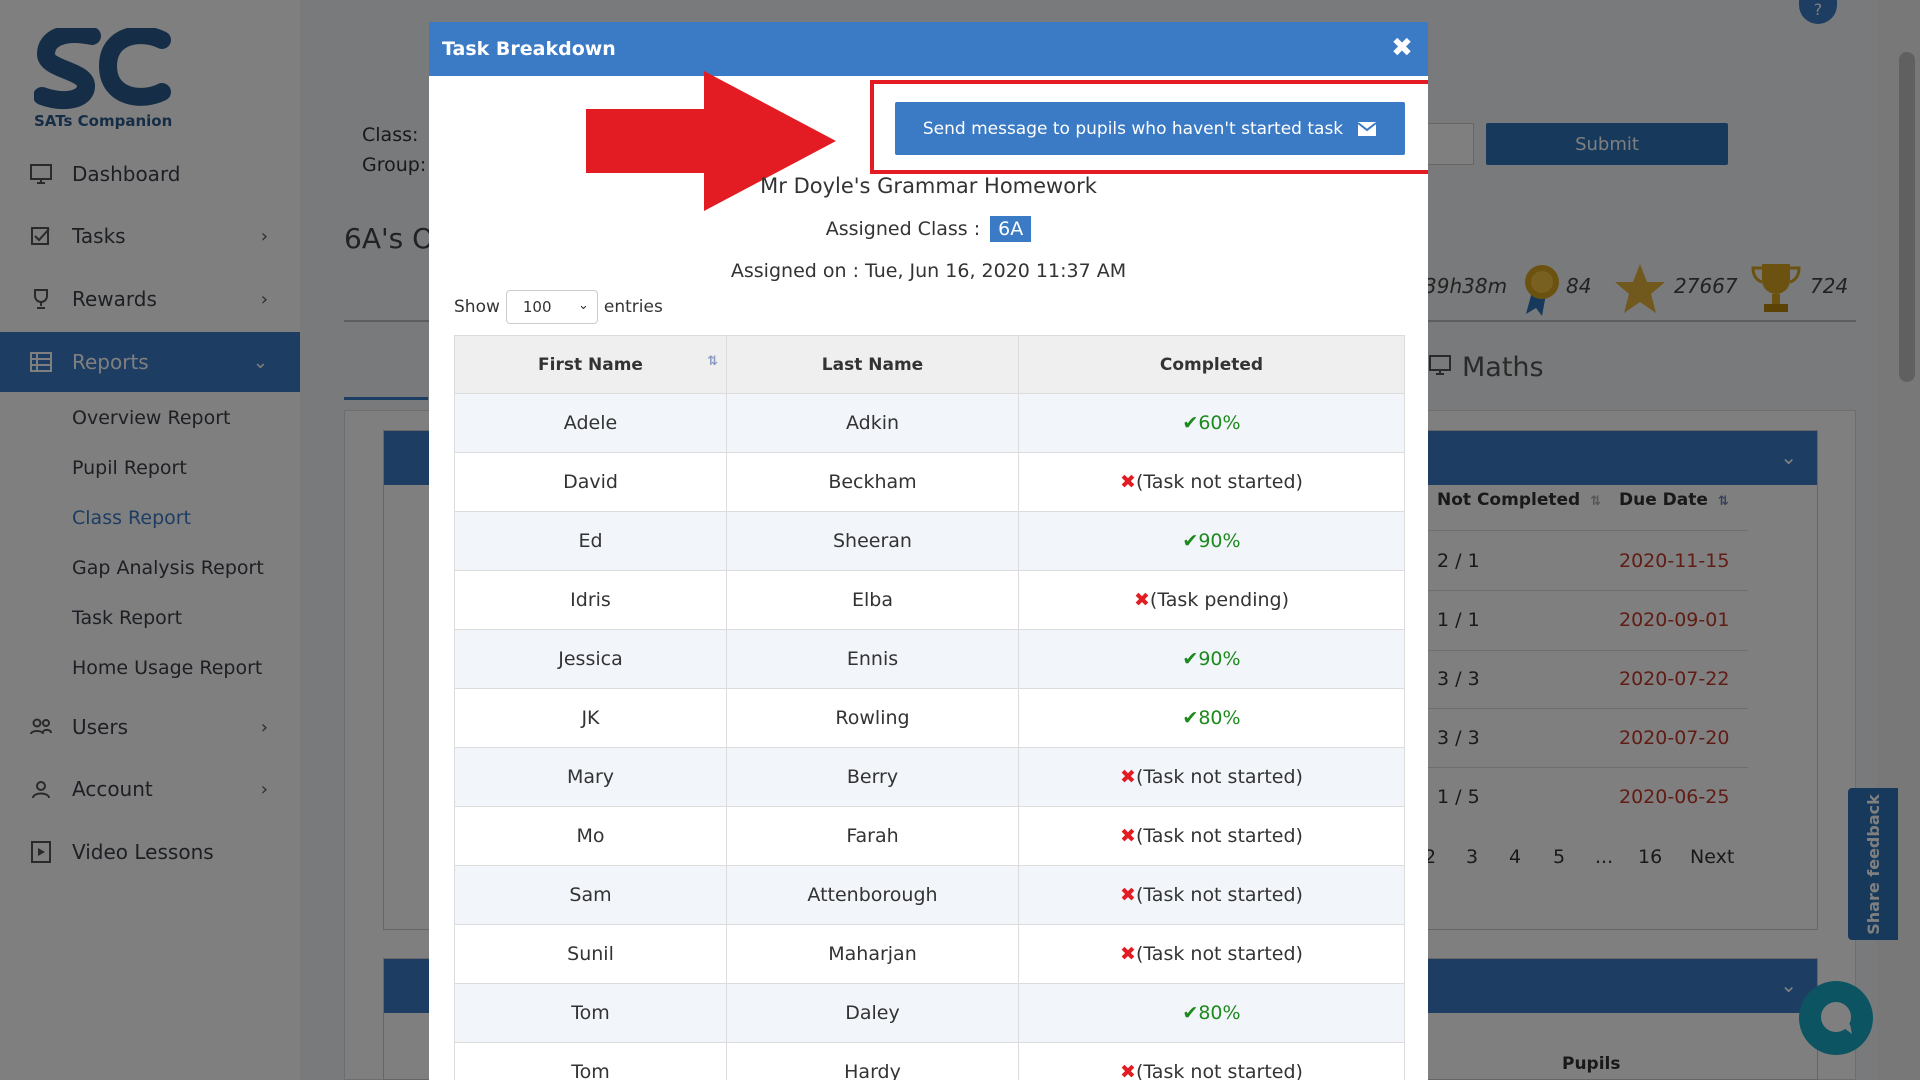  Describe the element at coordinates (1011, 229) in the screenshot. I see `class-badge: 6A` at that location.